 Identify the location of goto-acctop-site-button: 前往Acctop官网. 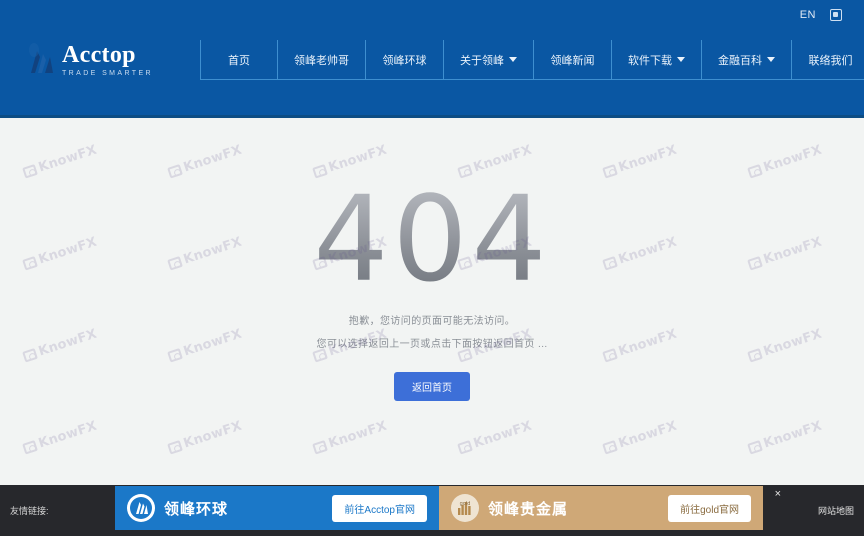
(379, 508).